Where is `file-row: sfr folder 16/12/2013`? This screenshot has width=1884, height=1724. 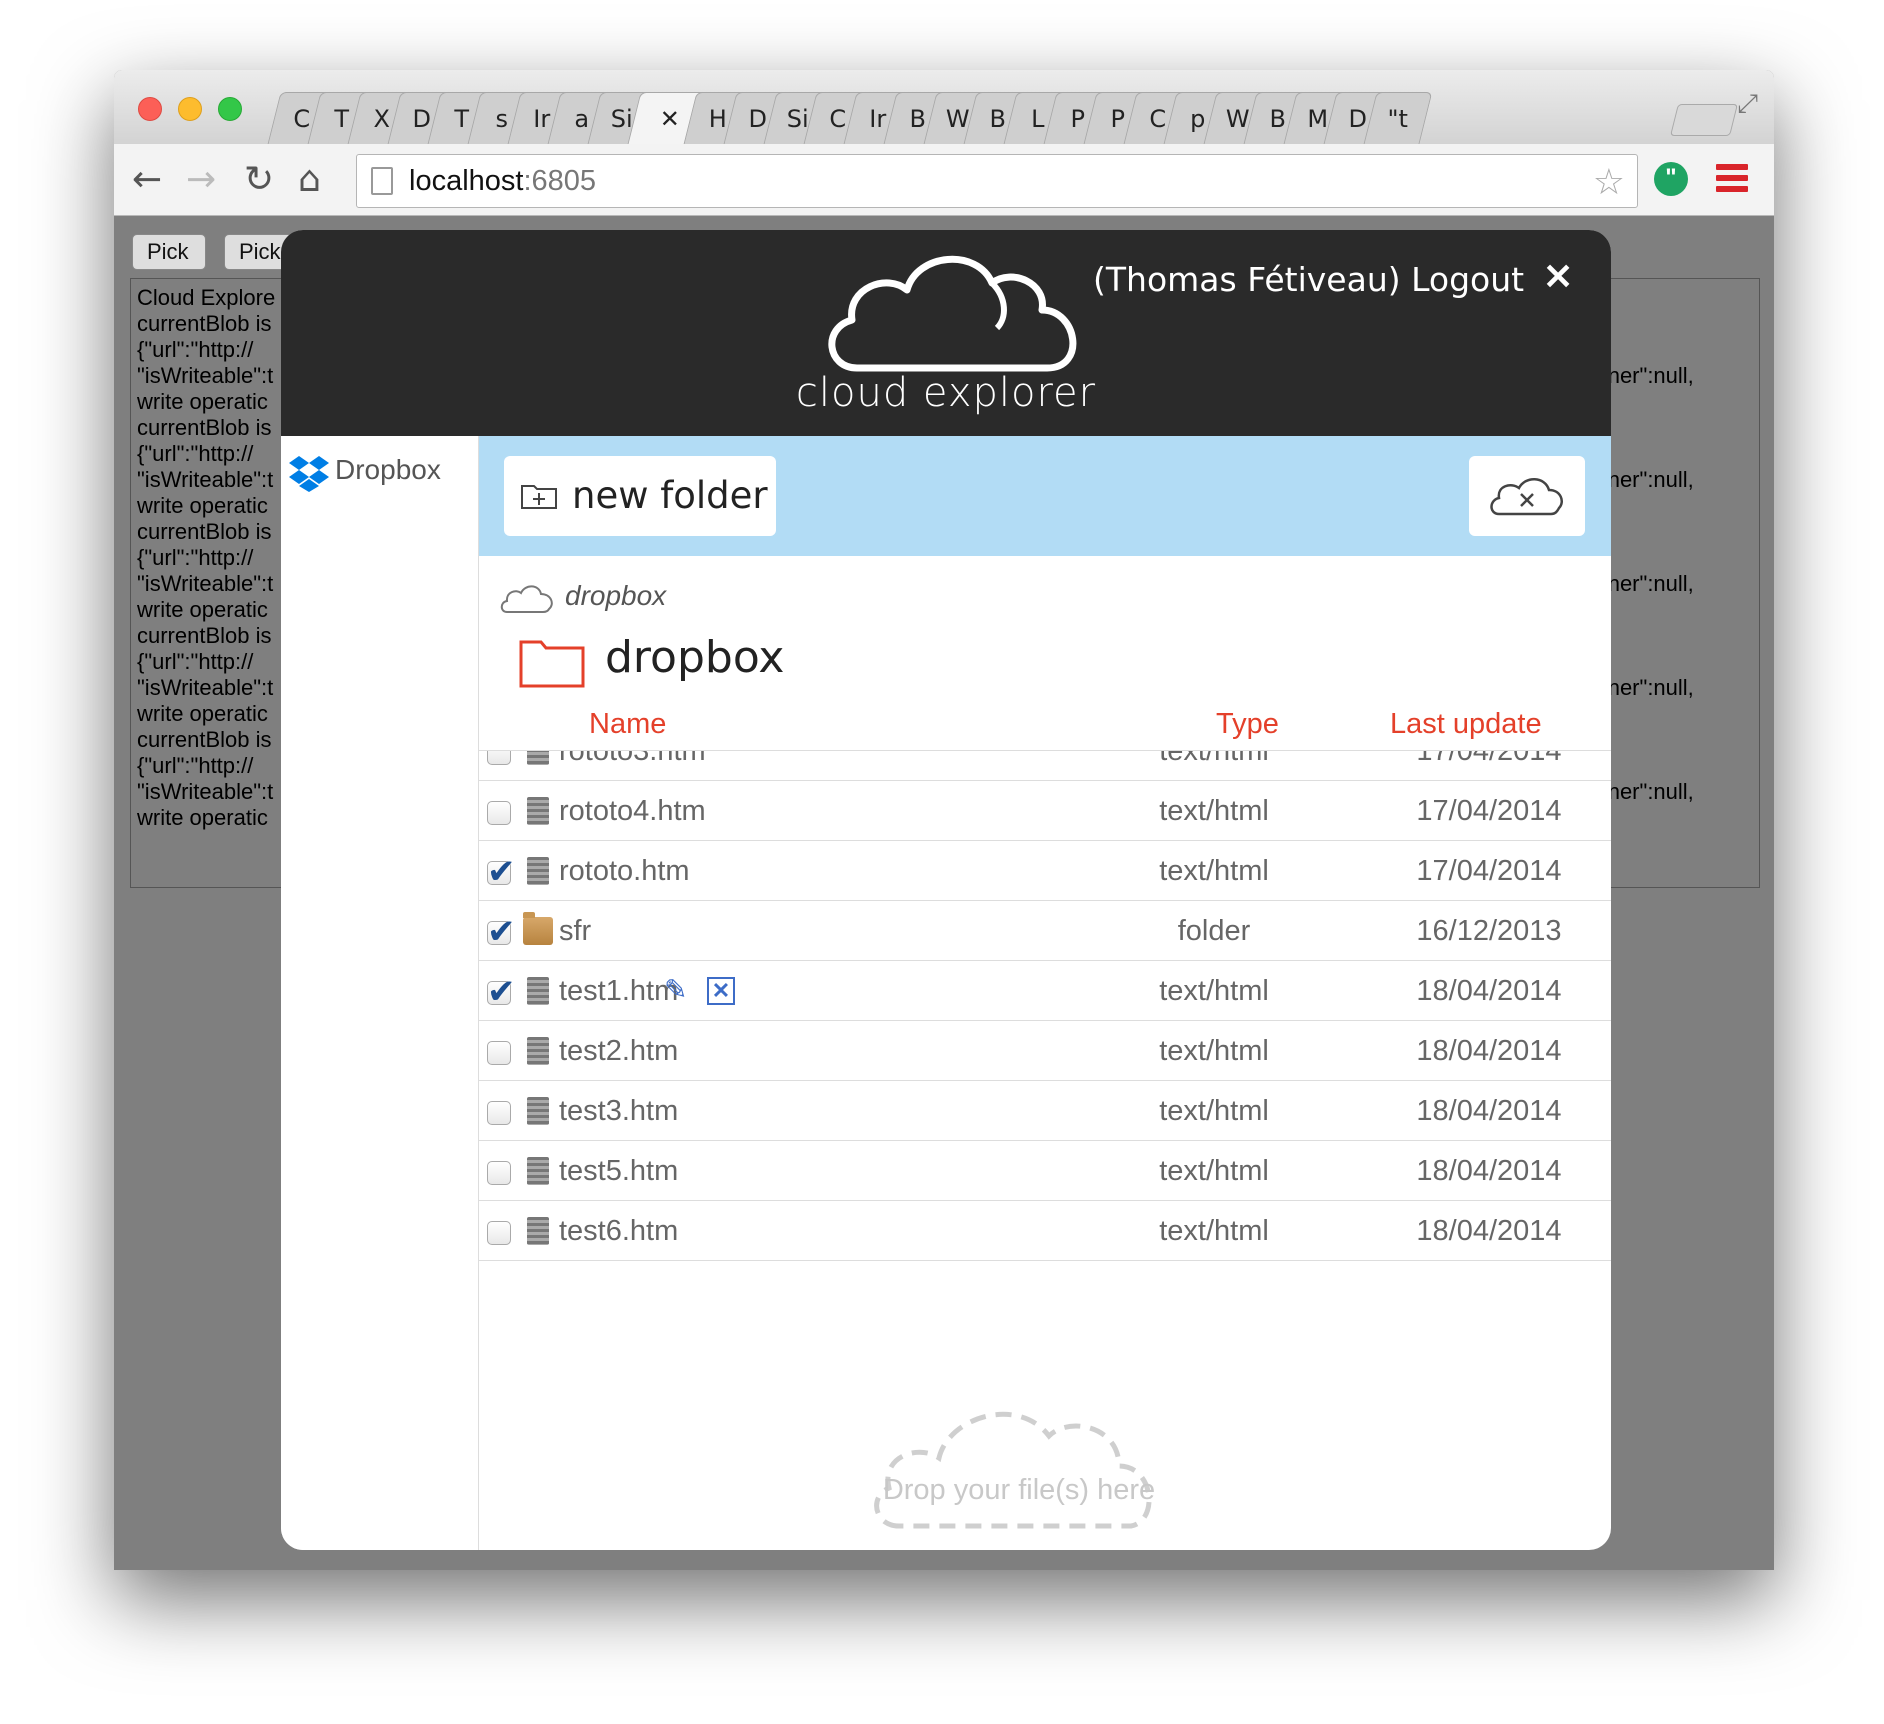 file-row: sfr folder 16/12/2013 is located at coordinates (1045, 931).